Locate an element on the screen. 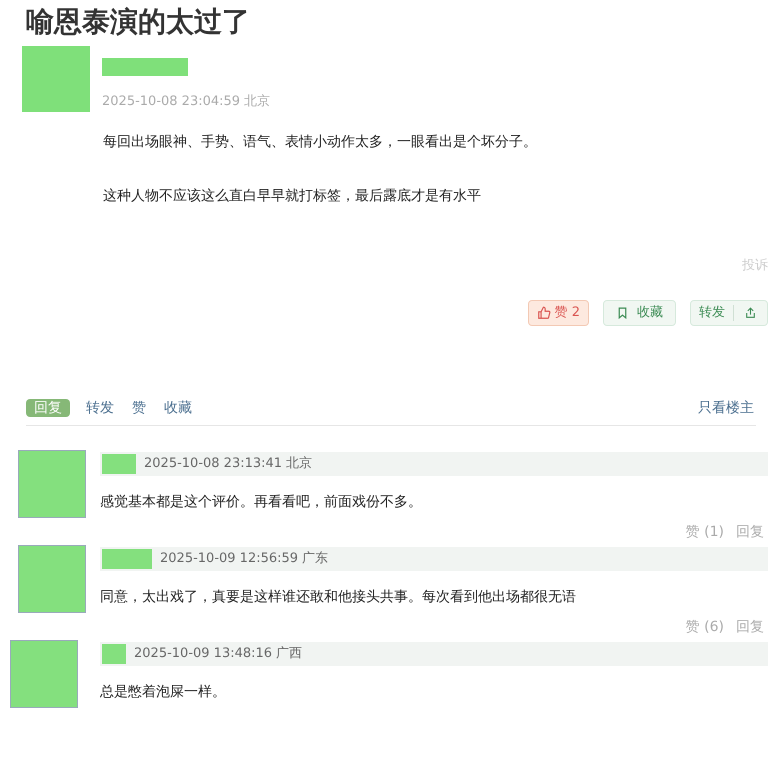  reply-text: 感觉基本都是这个评价。再看看吧，前面戏份不多。 is located at coordinates (261, 502).